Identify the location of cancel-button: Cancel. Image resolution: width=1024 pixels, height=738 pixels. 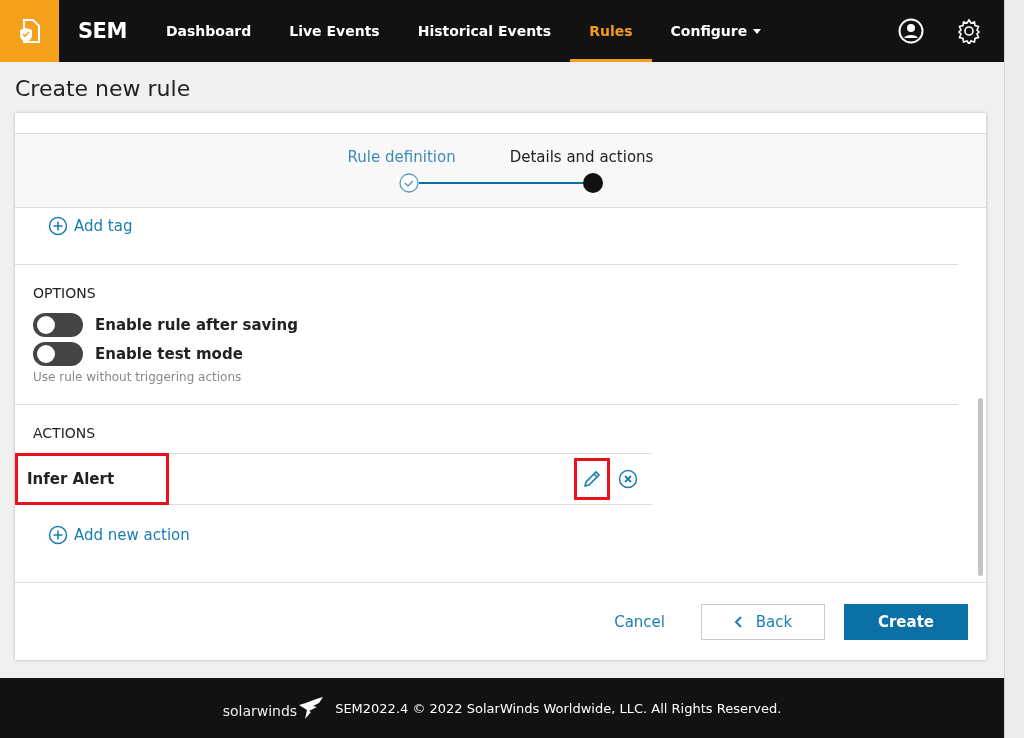
(639, 621).